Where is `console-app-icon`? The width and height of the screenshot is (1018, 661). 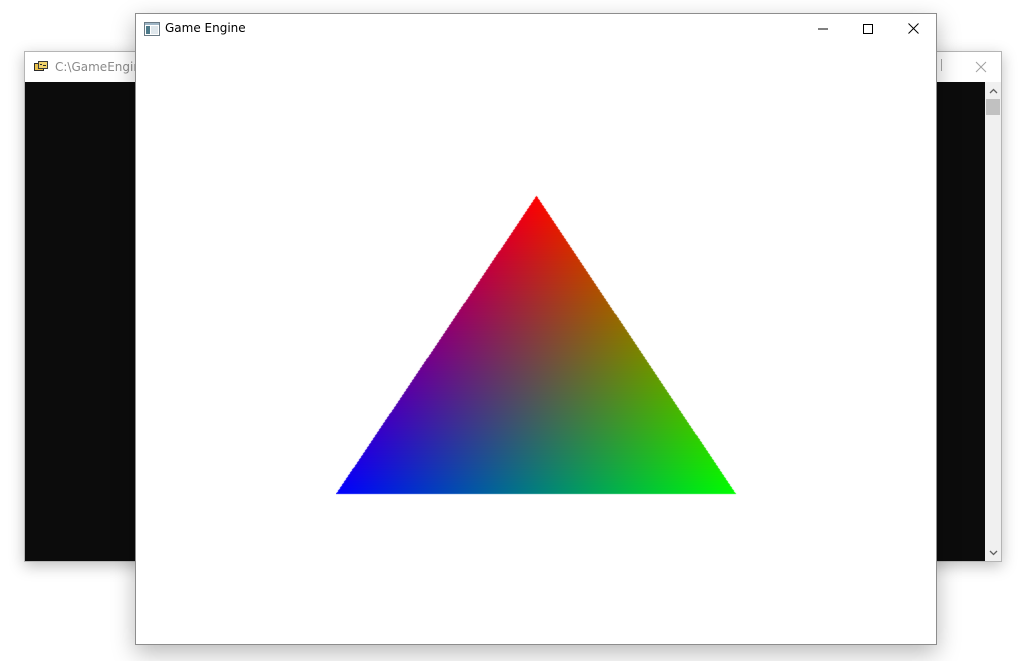 console-app-icon is located at coordinates (41, 67).